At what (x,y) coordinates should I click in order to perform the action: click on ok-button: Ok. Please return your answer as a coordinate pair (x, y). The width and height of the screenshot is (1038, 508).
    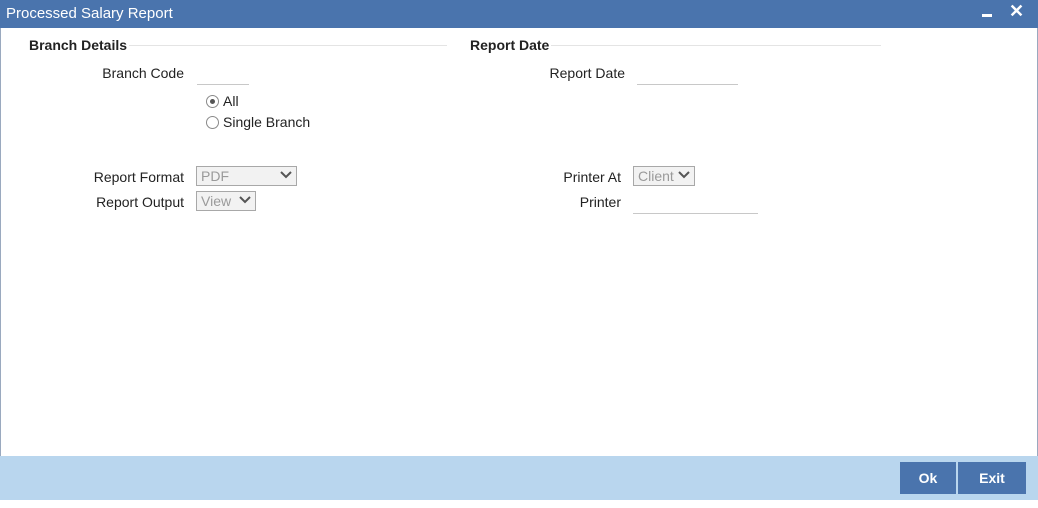
    Looking at the image, I should click on (928, 478).